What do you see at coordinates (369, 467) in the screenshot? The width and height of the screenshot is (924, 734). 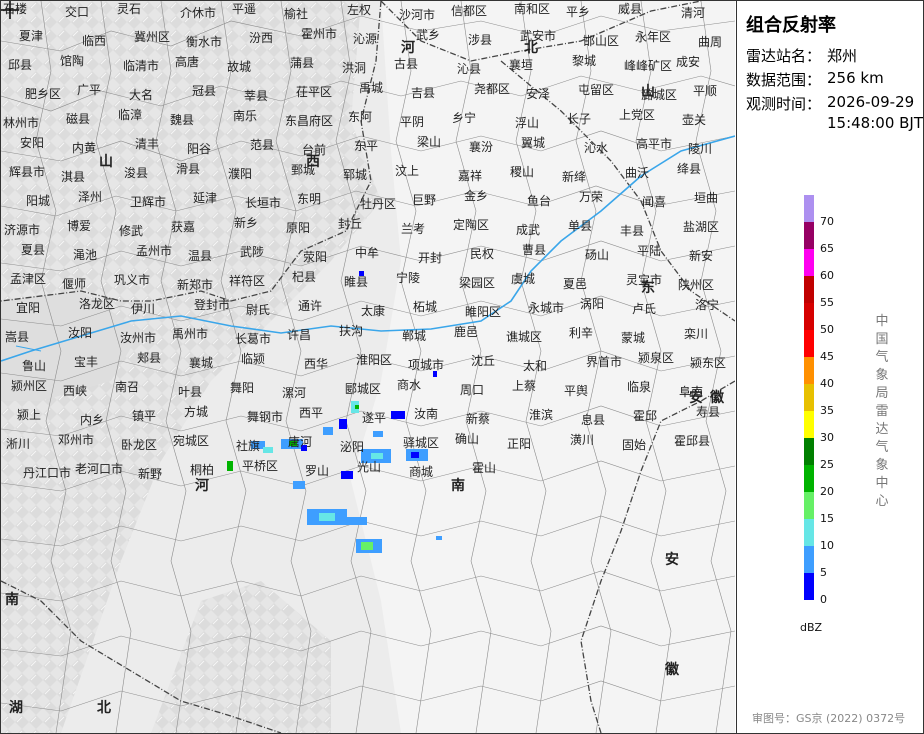 I see `city-label: 光山` at bounding box center [369, 467].